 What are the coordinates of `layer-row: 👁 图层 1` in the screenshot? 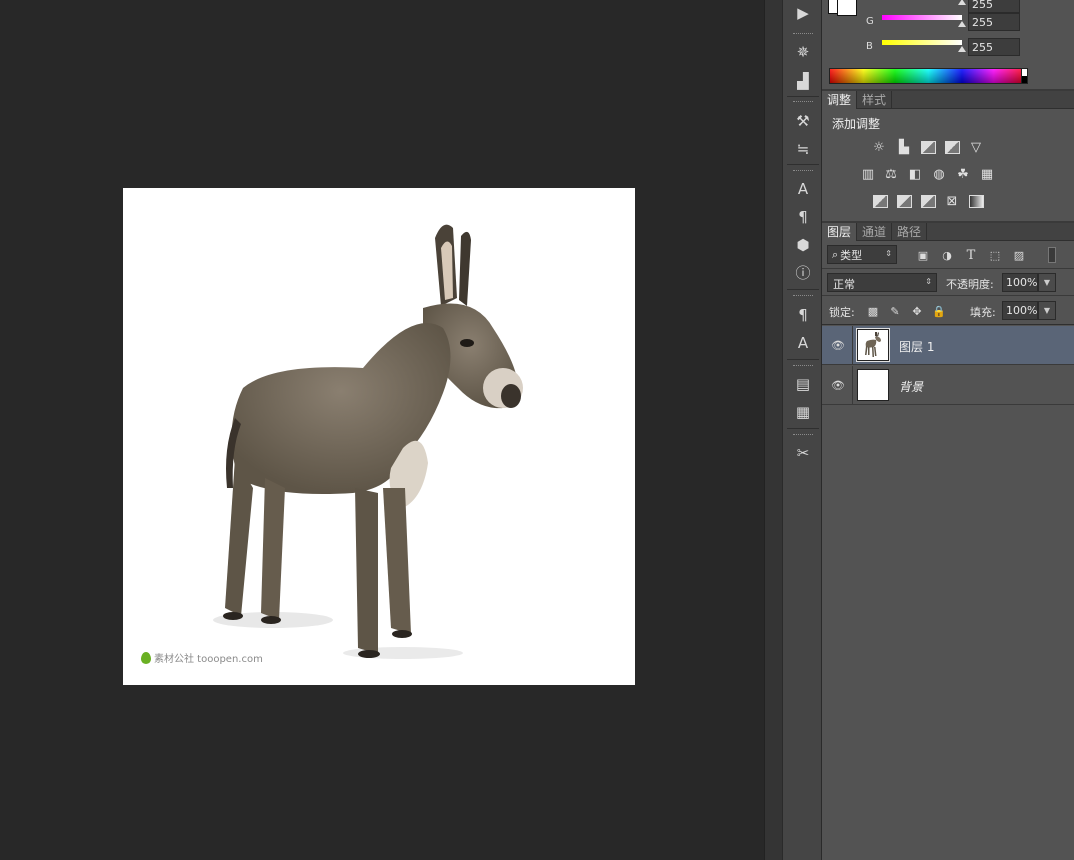 It's located at (948, 345).